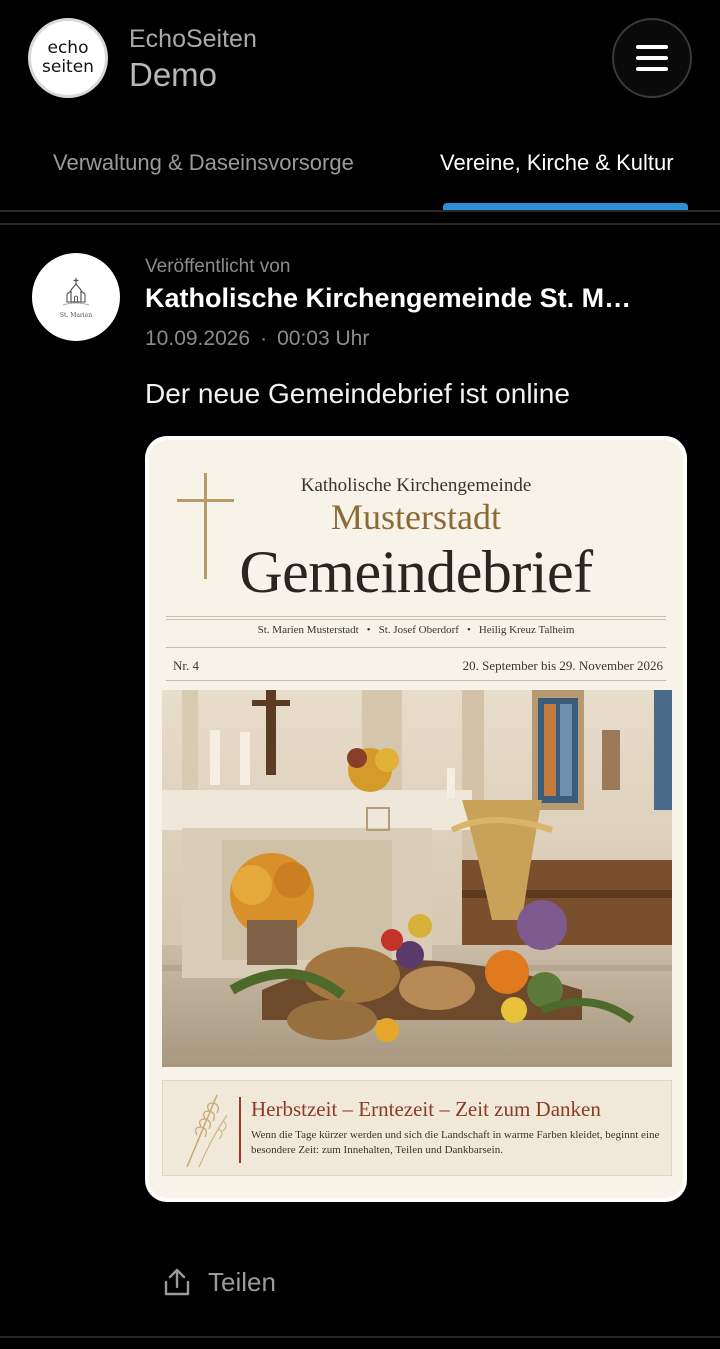  I want to click on post-date: 10.09.2026, so click(198, 338).